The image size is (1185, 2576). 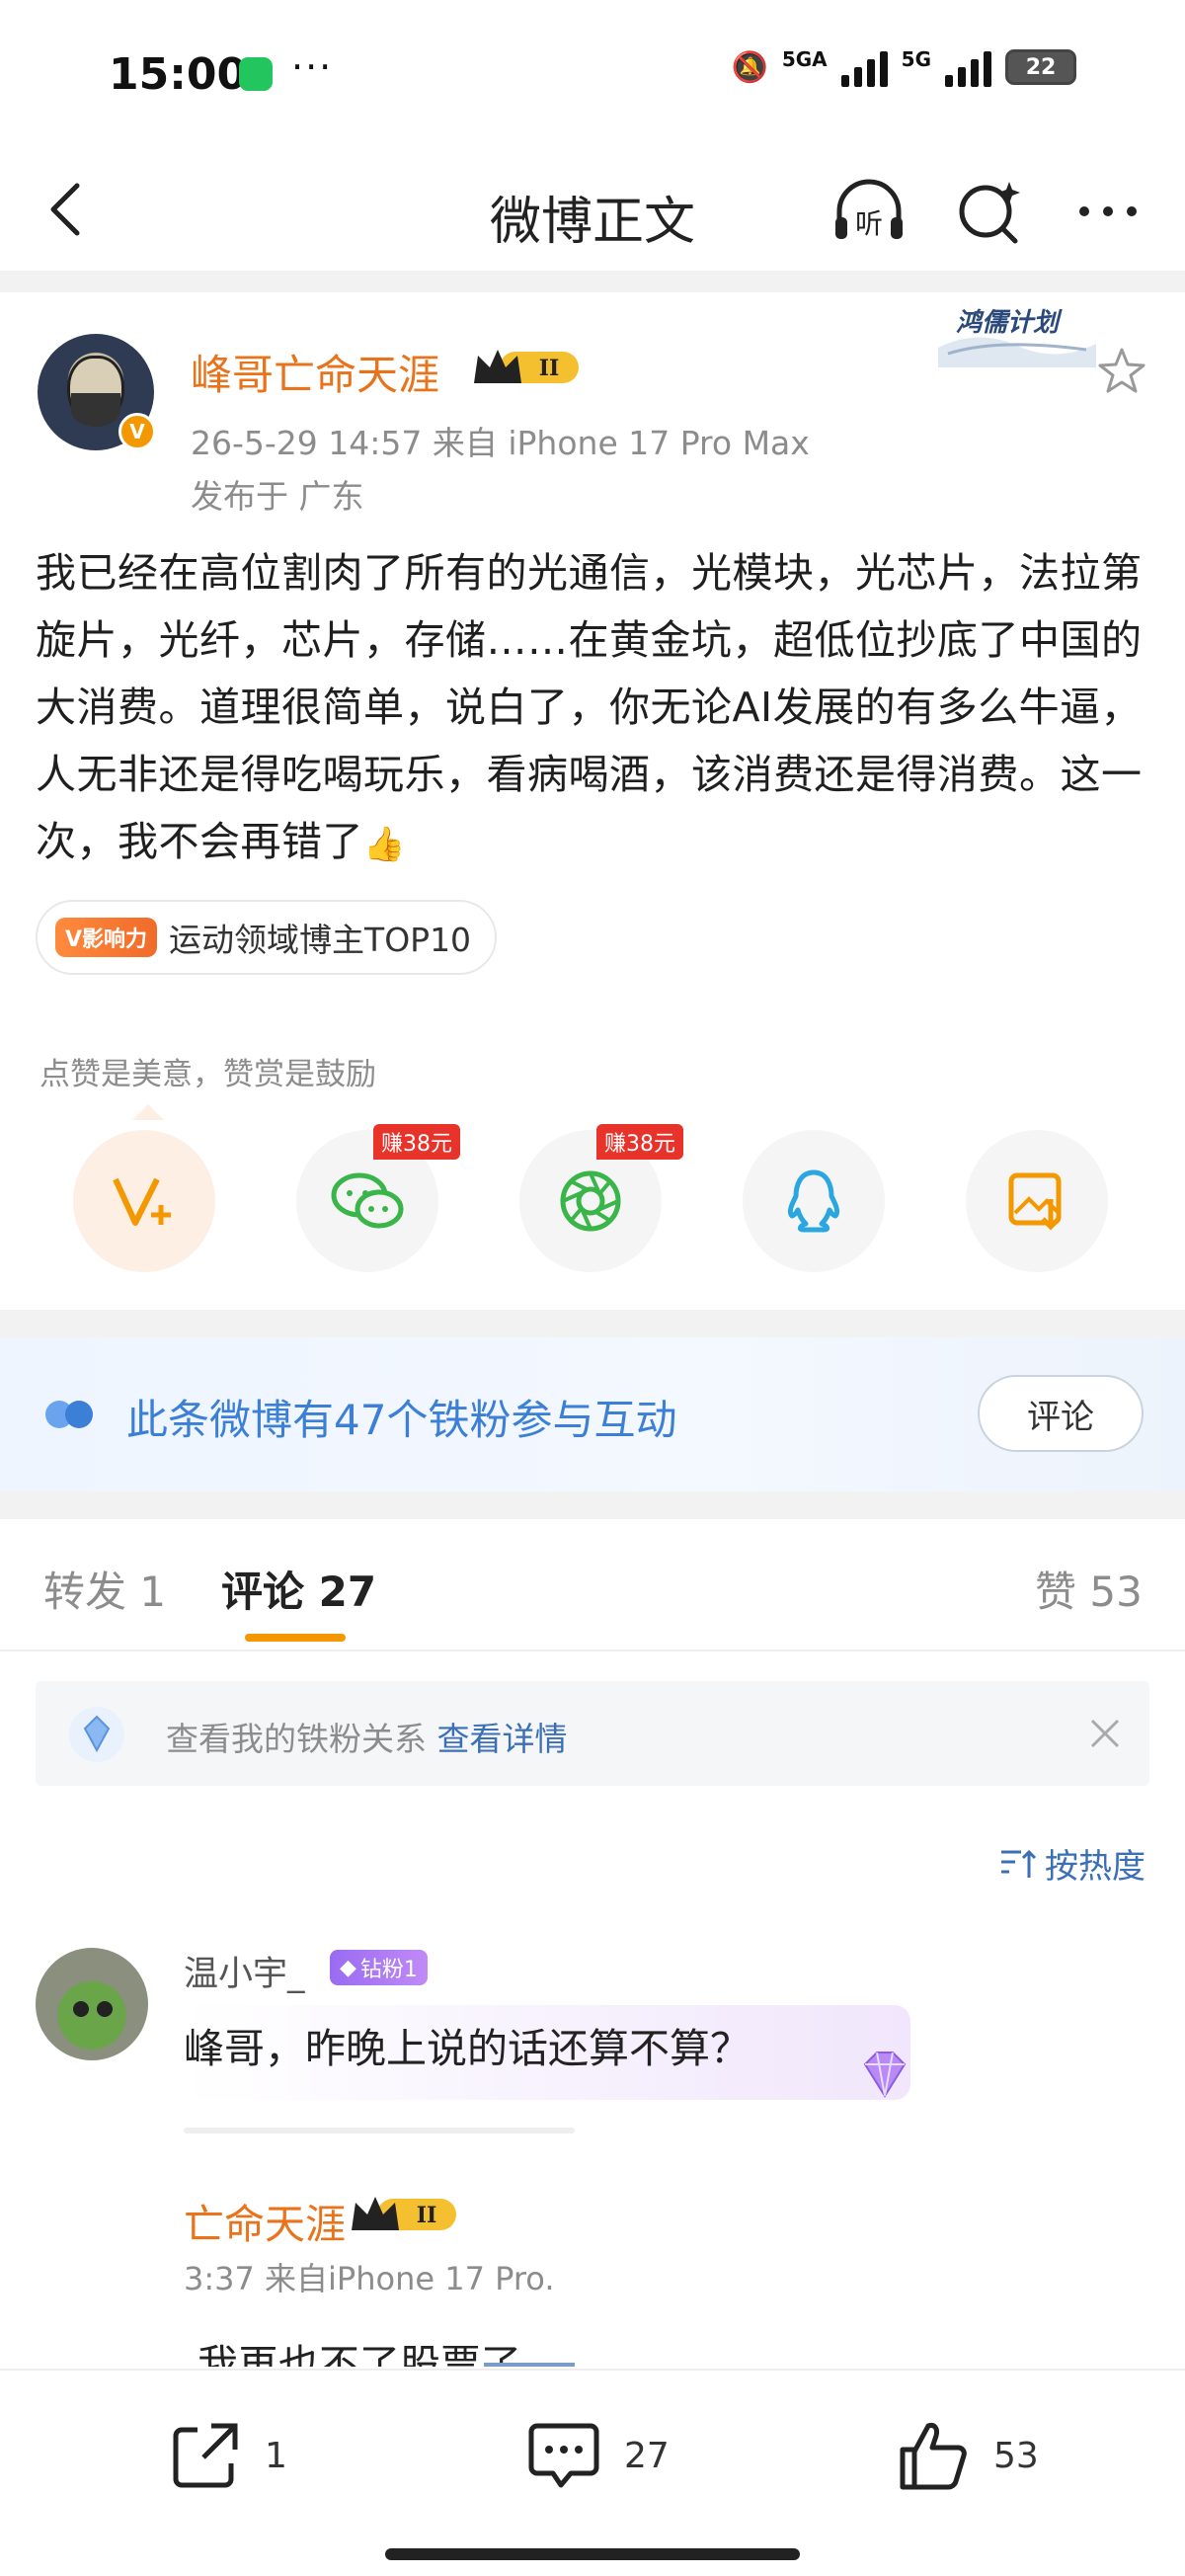 I want to click on comment-text: 峰哥，昨晚上说的话还算不算？, so click(x=467, y=2044).